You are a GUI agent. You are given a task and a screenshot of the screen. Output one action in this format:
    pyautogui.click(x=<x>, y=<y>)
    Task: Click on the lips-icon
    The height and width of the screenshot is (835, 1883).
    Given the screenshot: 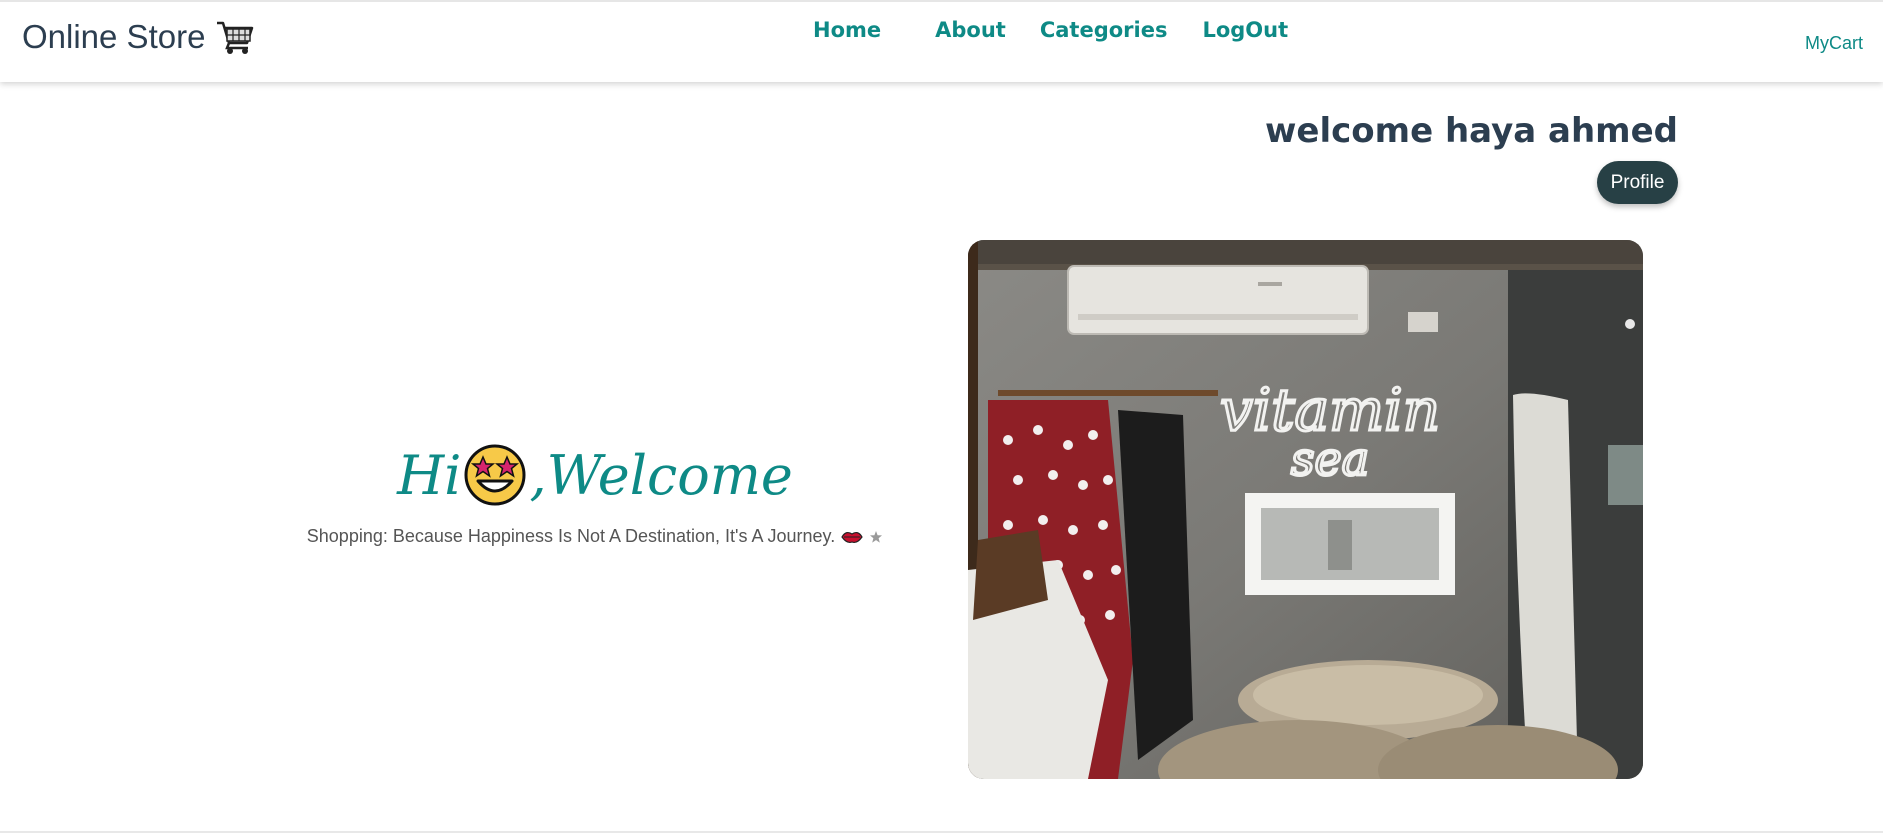 What is the action you would take?
    pyautogui.click(x=852, y=537)
    